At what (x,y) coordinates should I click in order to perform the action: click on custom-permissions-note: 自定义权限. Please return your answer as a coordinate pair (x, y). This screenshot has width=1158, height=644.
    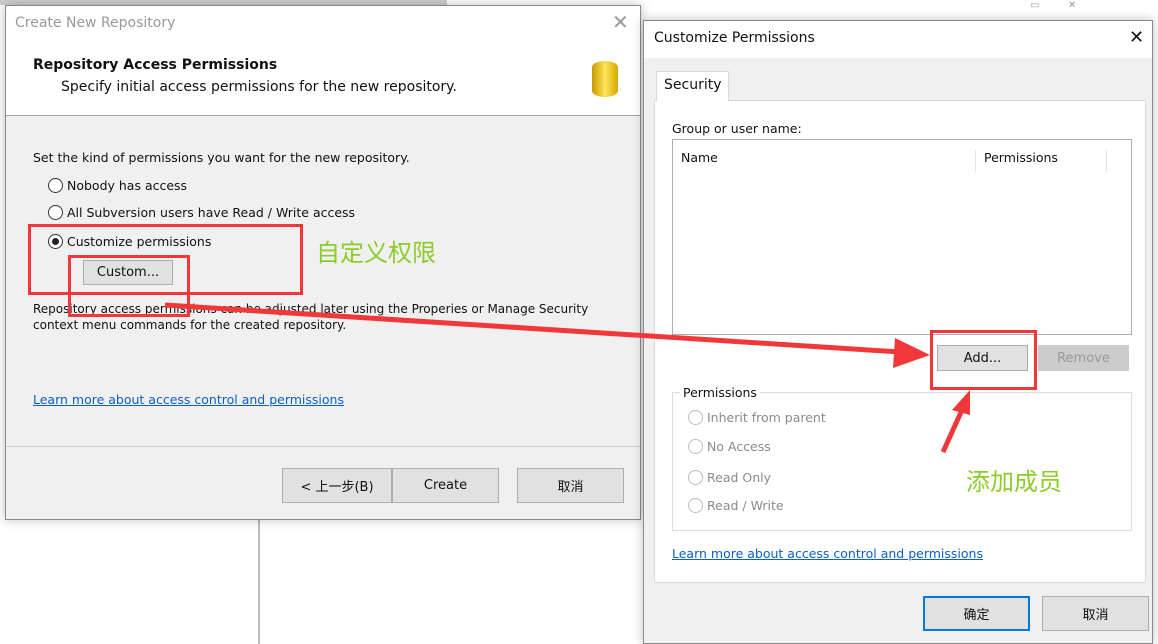
    Looking at the image, I should click on (376, 253).